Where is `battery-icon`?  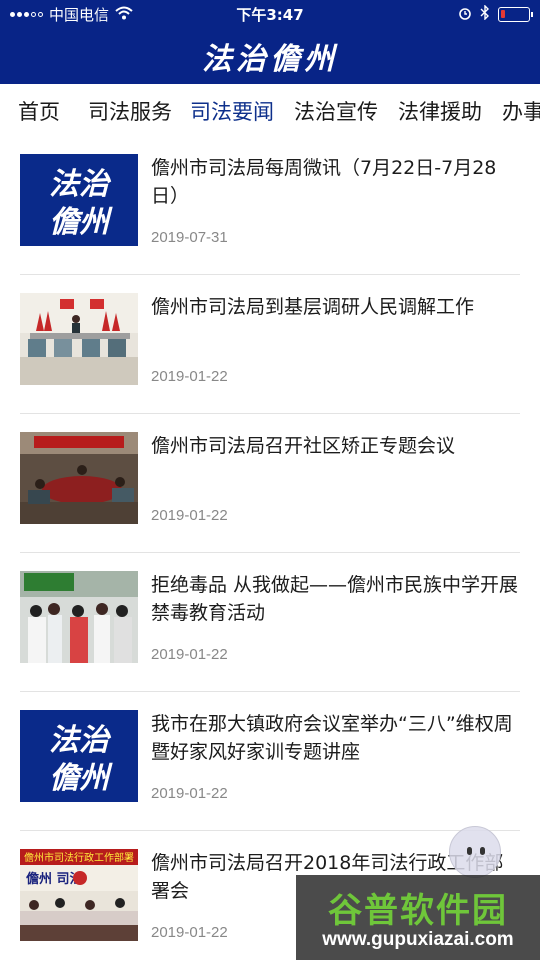
battery-icon is located at coordinates (515, 14).